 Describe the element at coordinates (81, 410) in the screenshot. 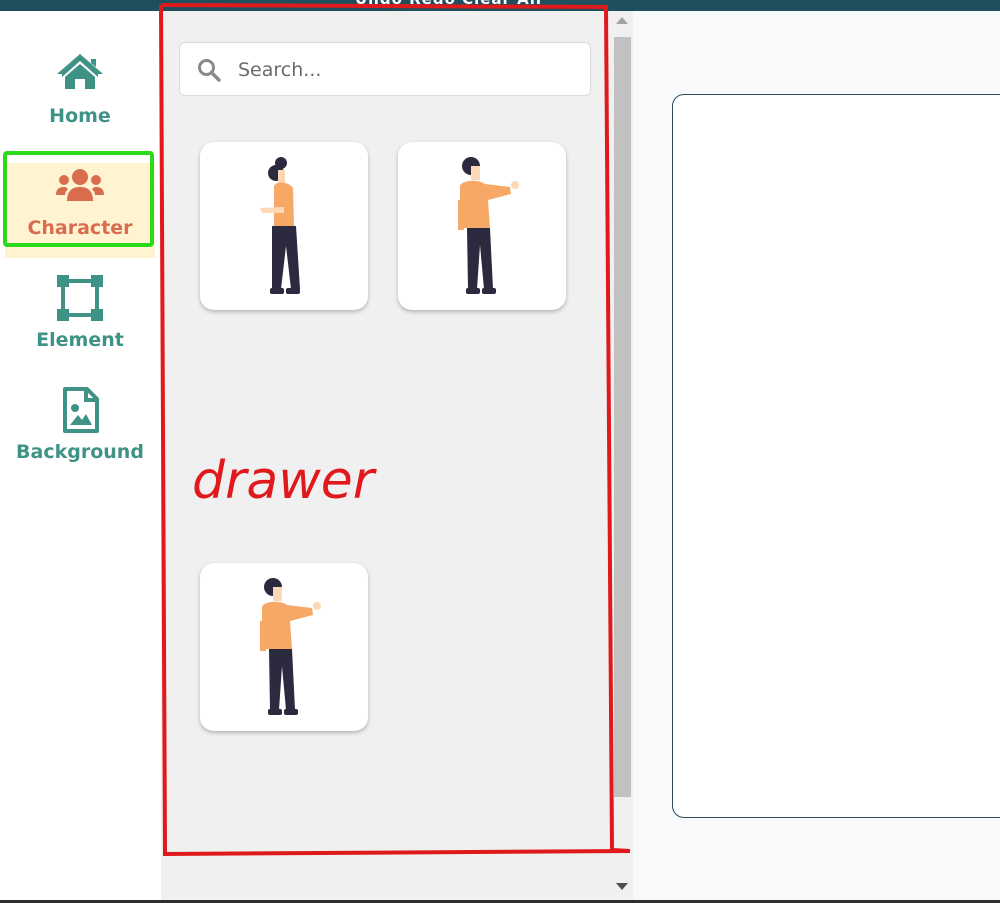

I see `file-image-icon` at that location.